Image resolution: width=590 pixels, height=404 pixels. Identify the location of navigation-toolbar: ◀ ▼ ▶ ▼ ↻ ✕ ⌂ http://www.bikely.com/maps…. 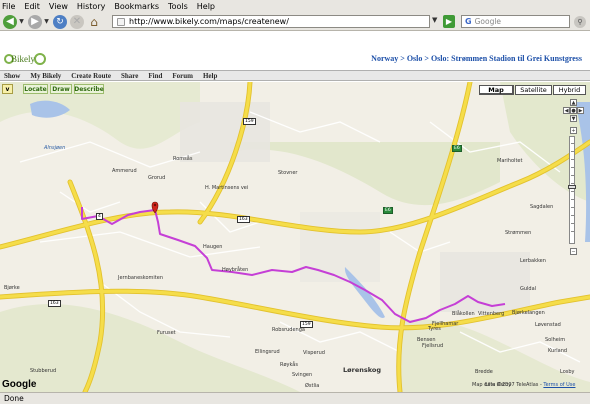
(295, 22).